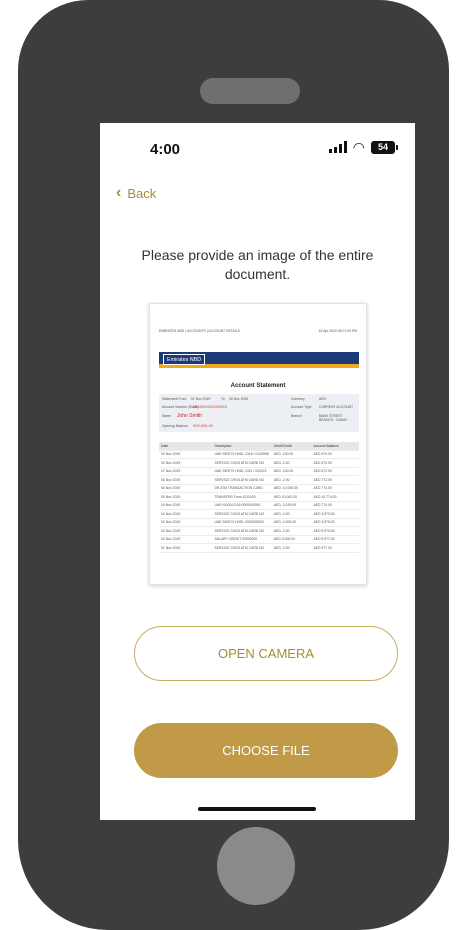  I want to click on table-cell: 01 Nov 2019, so click(171, 547).